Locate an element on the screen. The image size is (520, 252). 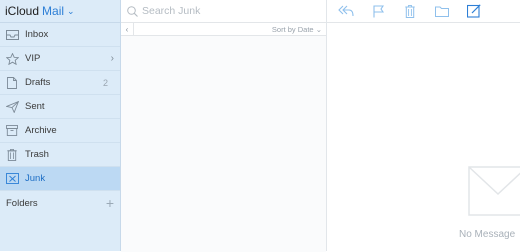
message-toolbar is located at coordinates (423, 11).